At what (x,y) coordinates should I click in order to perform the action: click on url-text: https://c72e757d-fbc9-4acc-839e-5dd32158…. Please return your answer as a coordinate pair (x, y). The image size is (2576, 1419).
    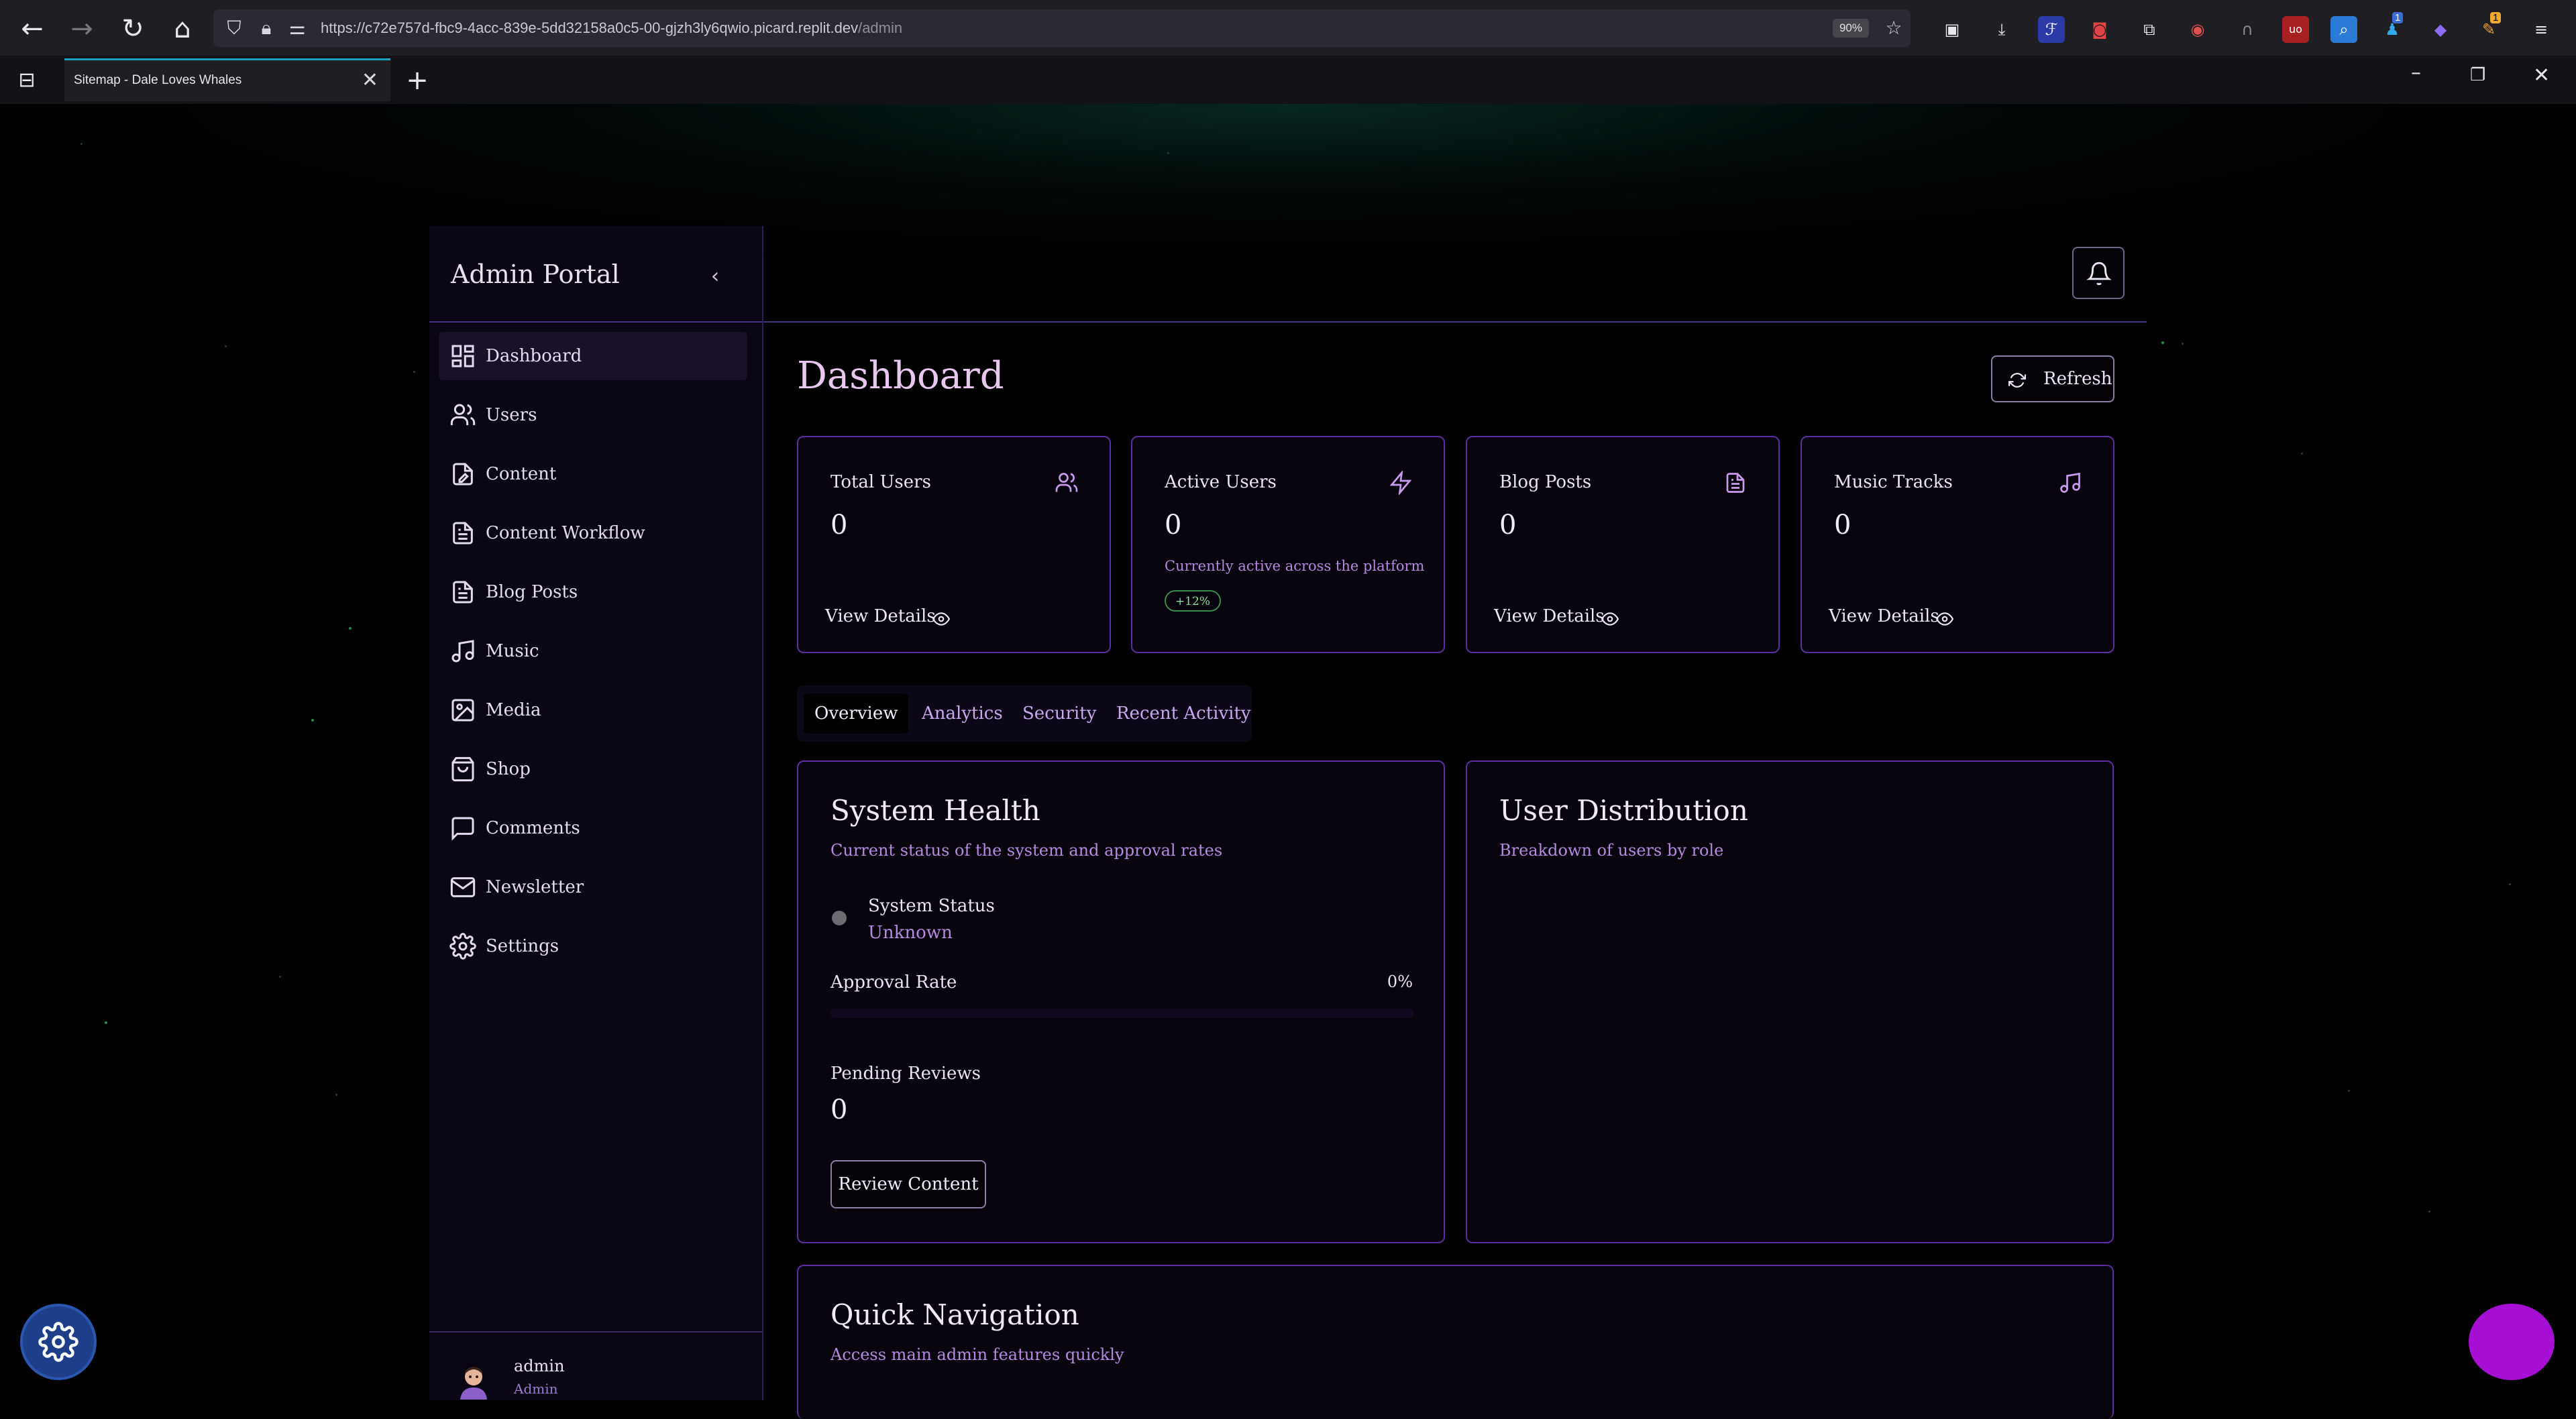
    Looking at the image, I should click on (611, 28).